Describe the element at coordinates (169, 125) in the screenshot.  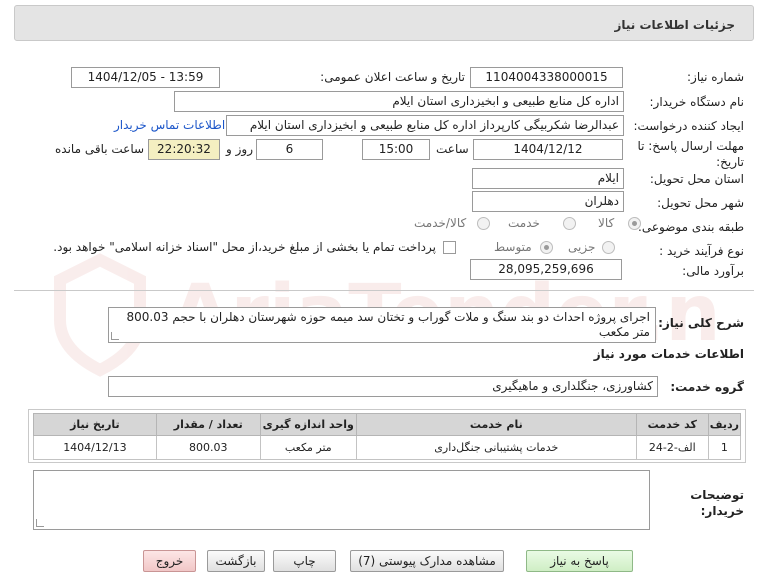
I see `buyer-contact-link: اطلاعات تماس خریدار` at that location.